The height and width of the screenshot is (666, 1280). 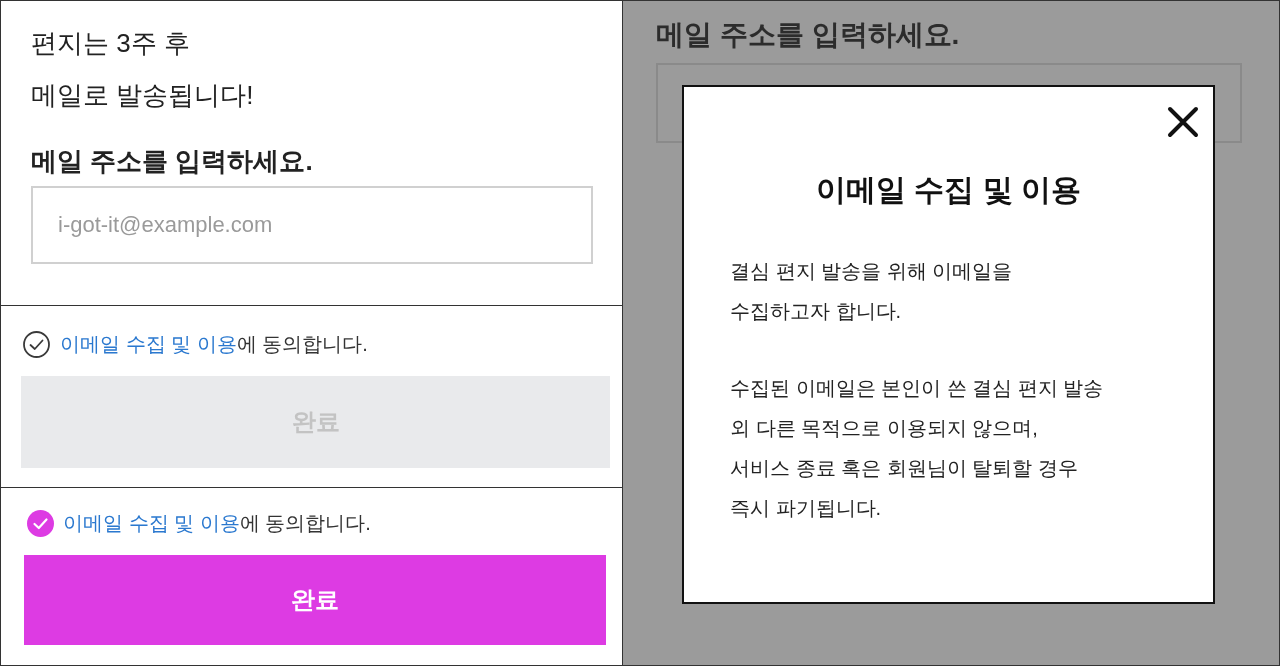 I want to click on modal-title: 이메일 수집 및 이용, so click(x=948, y=190).